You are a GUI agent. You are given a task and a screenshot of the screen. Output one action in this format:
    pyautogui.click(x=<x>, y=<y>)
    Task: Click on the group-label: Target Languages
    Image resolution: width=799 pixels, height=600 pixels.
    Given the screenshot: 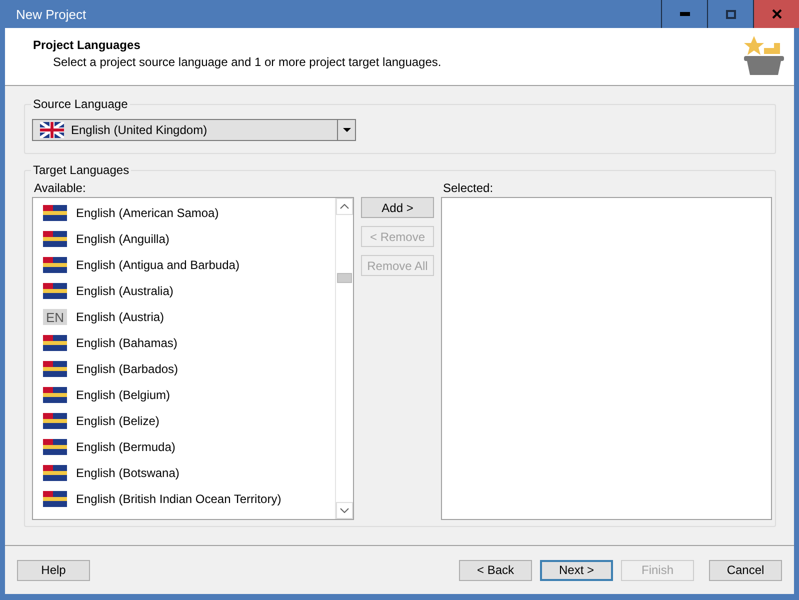 What is the action you would take?
    pyautogui.click(x=81, y=170)
    